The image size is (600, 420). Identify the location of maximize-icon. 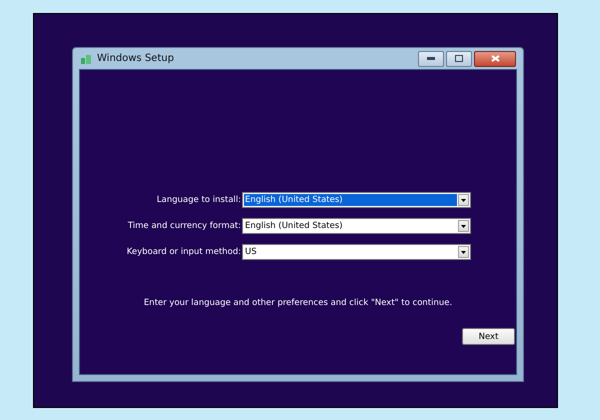
(459, 58).